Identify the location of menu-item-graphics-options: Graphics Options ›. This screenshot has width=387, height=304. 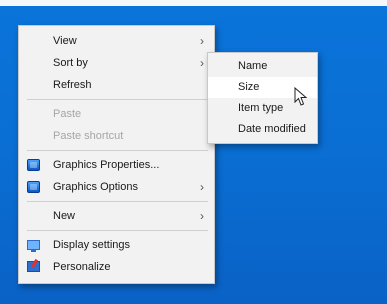
(116, 187).